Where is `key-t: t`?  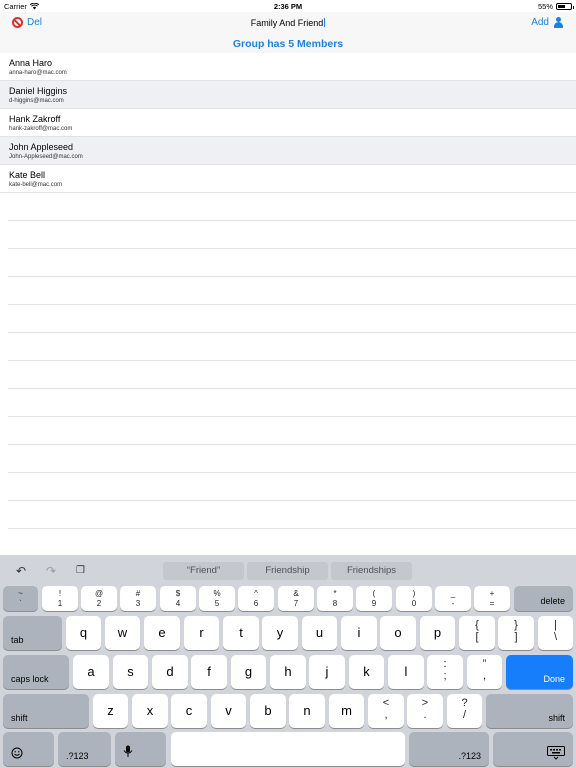
key-t: t is located at coordinates (241, 633).